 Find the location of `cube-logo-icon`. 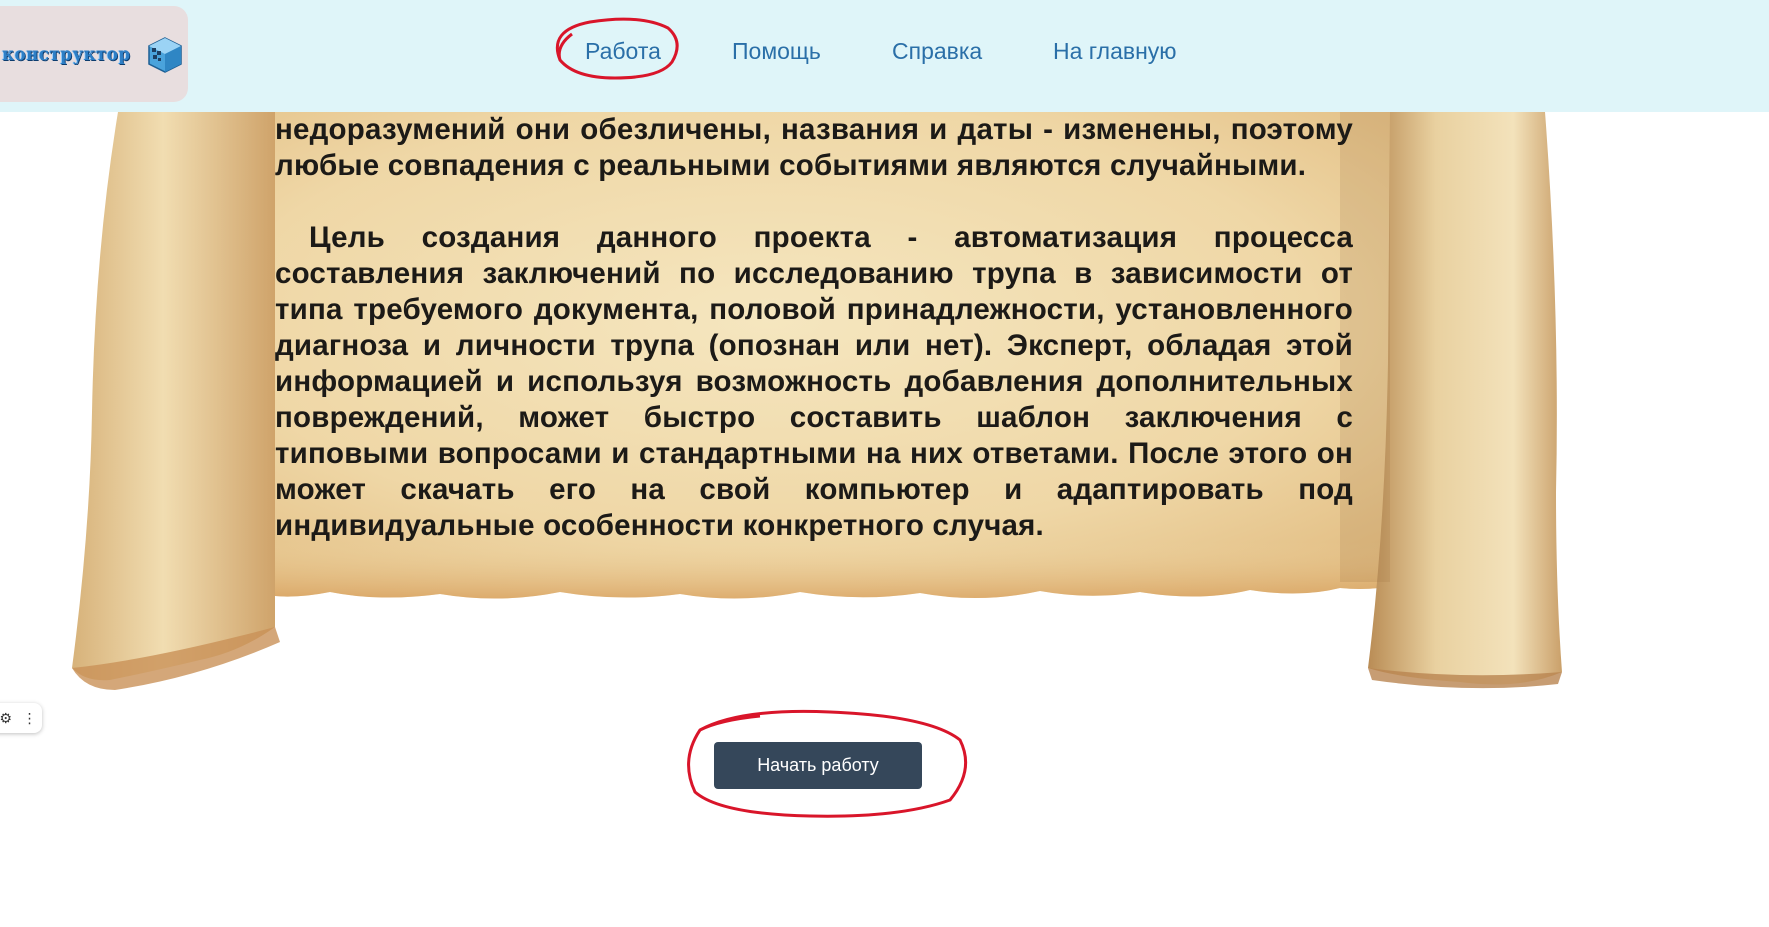

cube-logo-icon is located at coordinates (165, 55).